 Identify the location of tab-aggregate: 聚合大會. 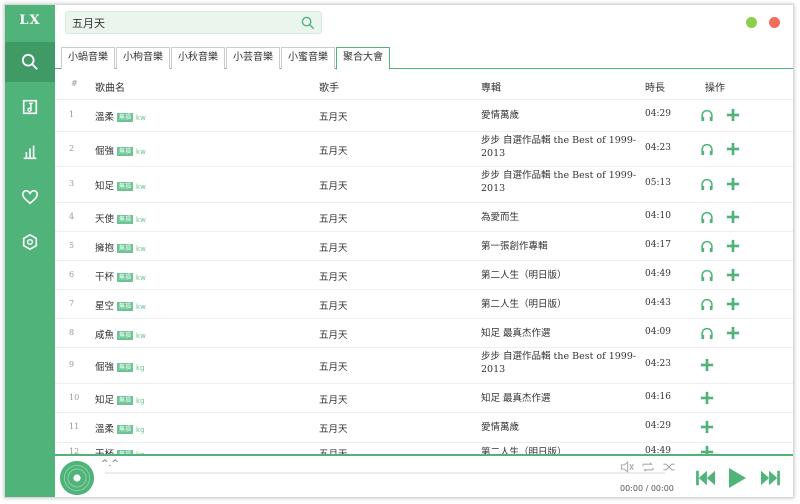
(363, 58).